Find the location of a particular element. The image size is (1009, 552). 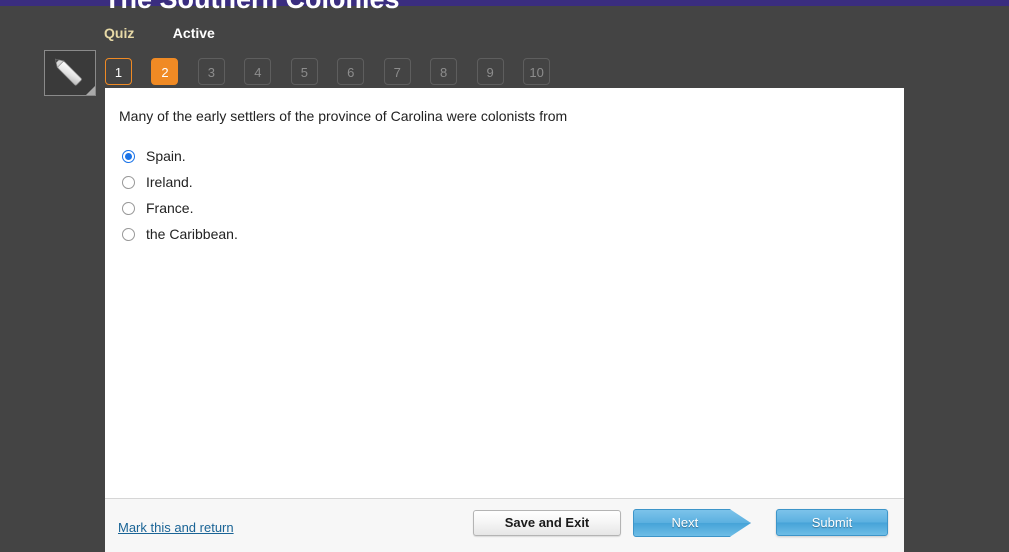

mark-this-and-return-link: Mark this and return is located at coordinates (176, 527).